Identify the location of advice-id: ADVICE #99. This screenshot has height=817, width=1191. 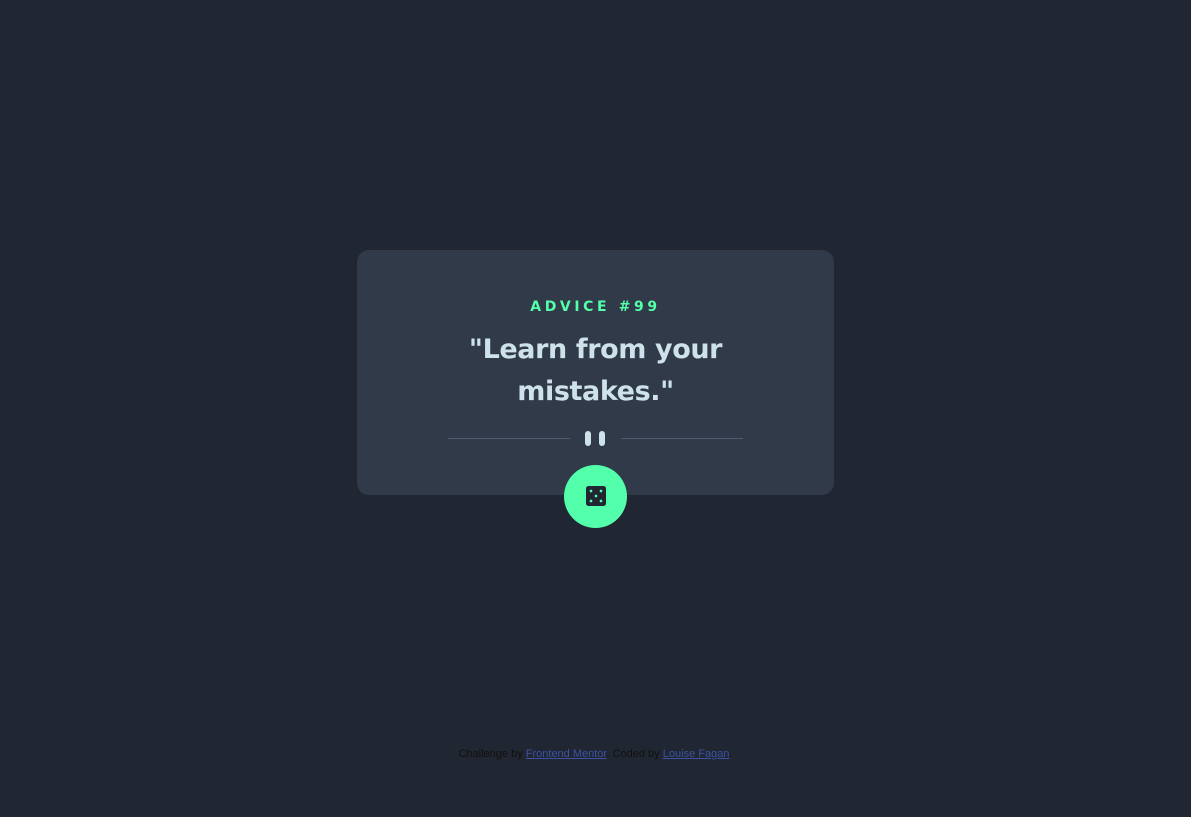
(595, 307).